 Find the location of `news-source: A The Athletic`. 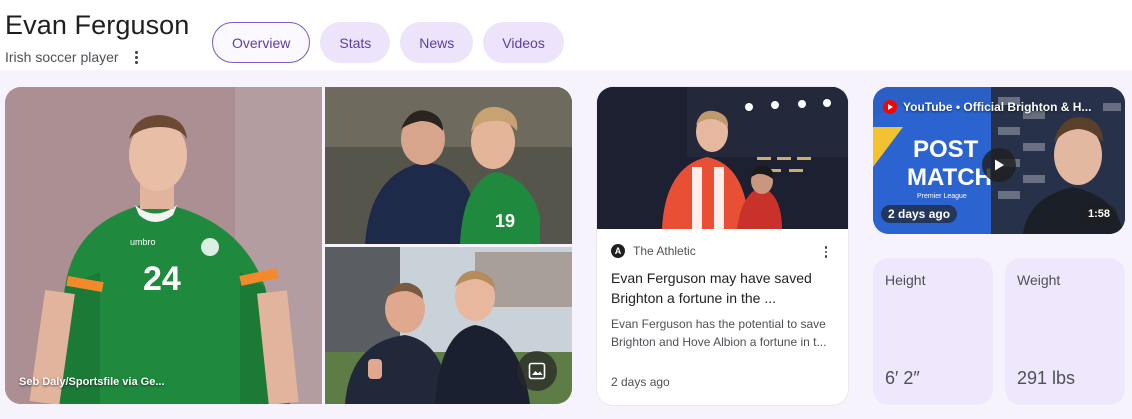

news-source: A The Athletic is located at coordinates (653, 251).